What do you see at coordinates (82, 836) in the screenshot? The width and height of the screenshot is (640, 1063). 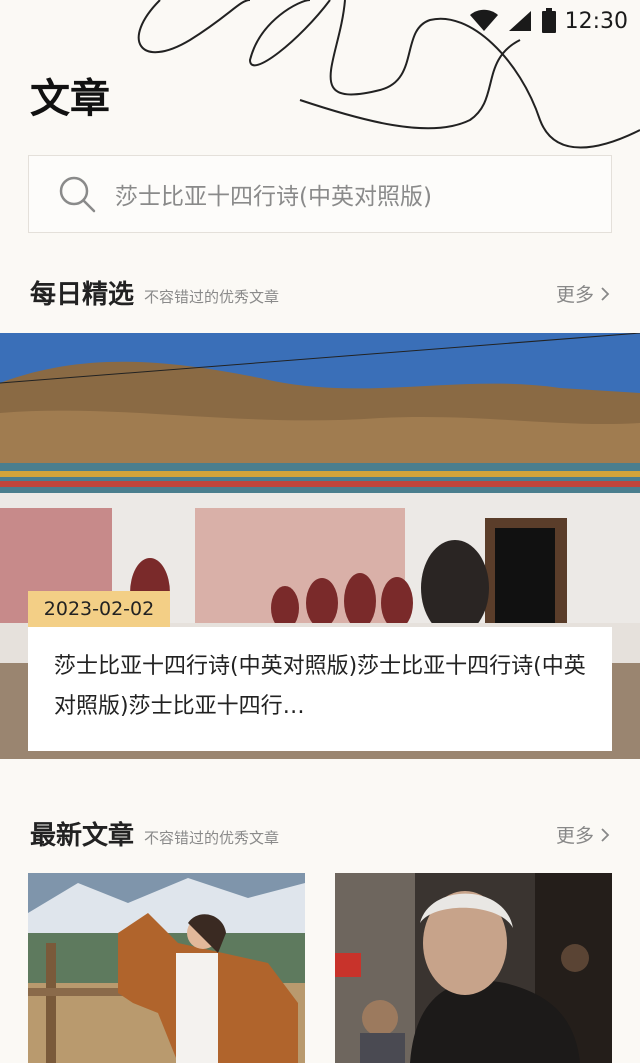 I see `latest-heading: 最新文章` at bounding box center [82, 836].